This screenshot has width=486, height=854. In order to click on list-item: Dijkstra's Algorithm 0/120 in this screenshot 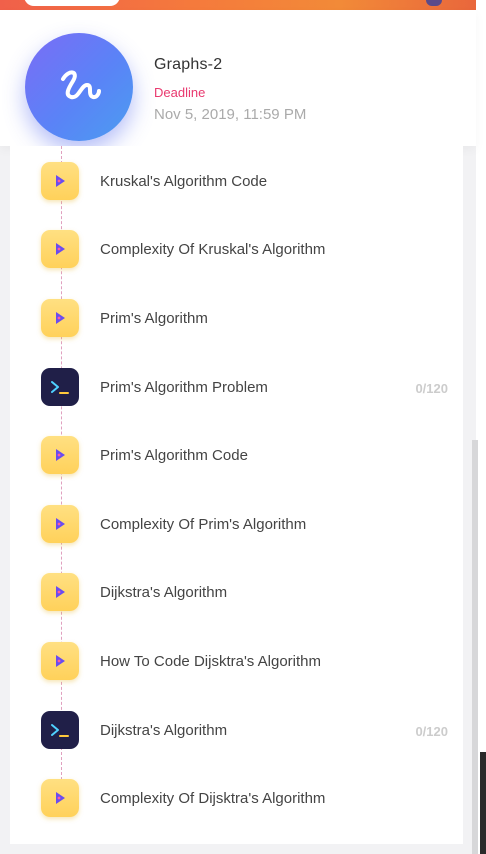, I will do `click(236, 731)`.